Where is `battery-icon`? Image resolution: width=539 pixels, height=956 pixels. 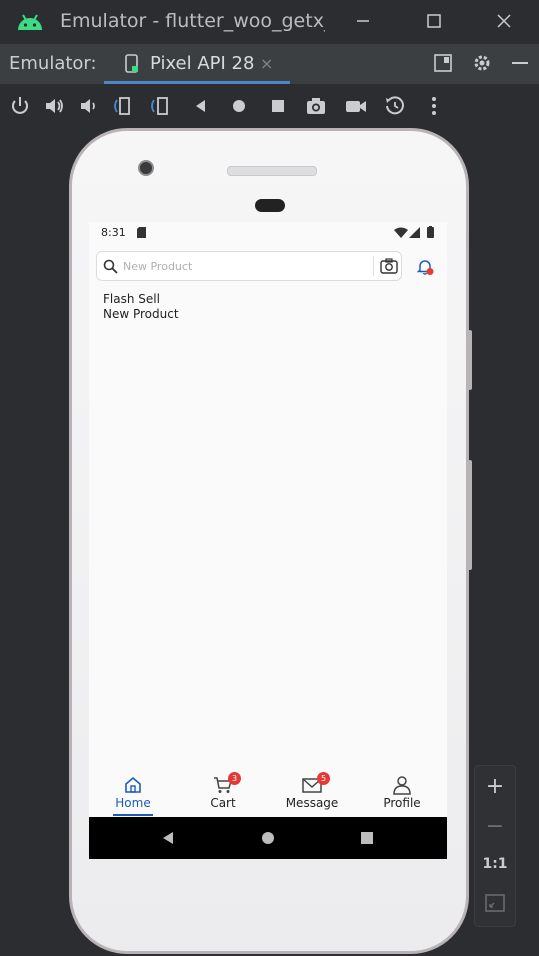 battery-icon is located at coordinates (430, 232).